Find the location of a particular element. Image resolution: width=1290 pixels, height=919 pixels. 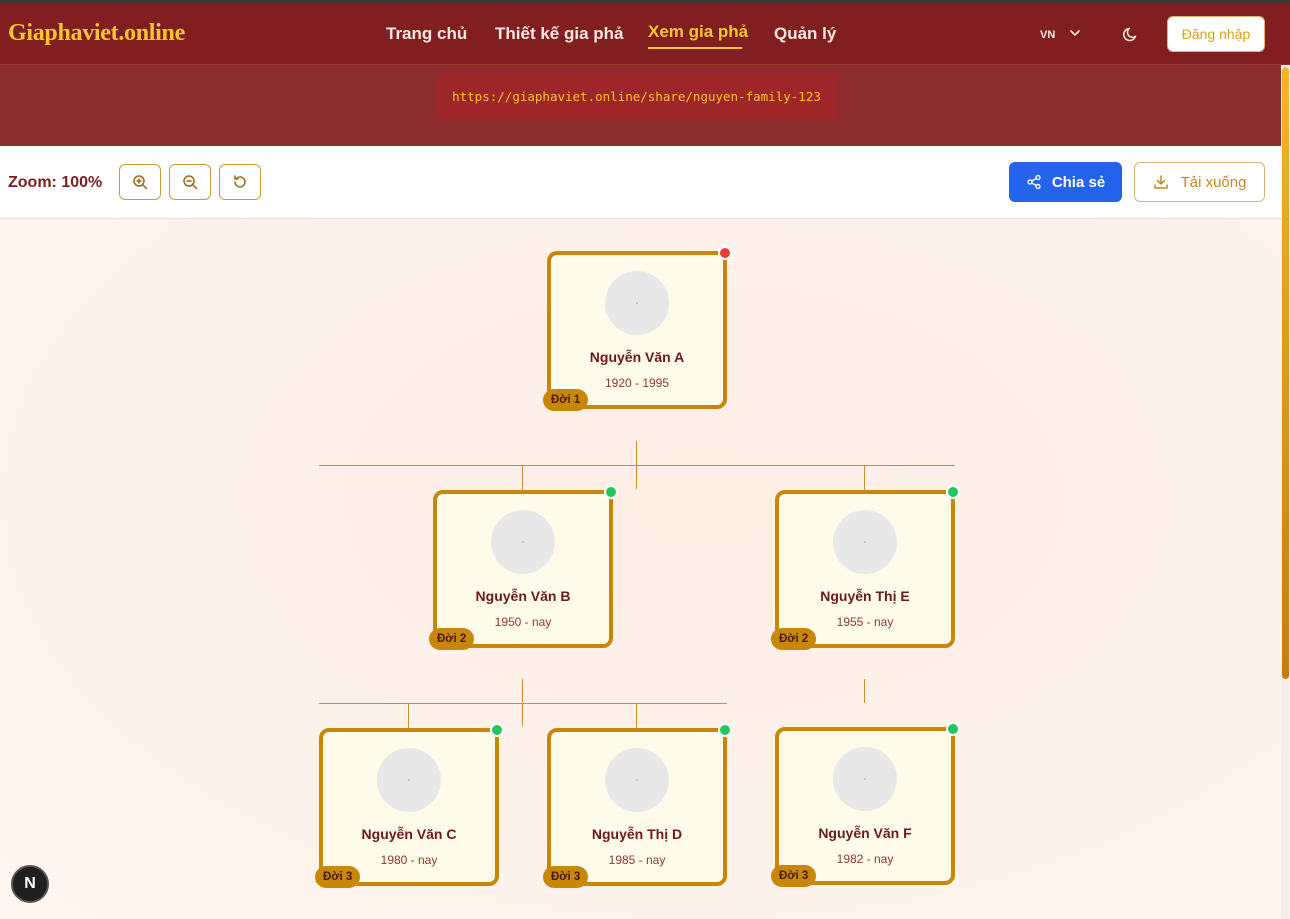

person-name: Nguyễn Văn C is located at coordinates (409, 834).